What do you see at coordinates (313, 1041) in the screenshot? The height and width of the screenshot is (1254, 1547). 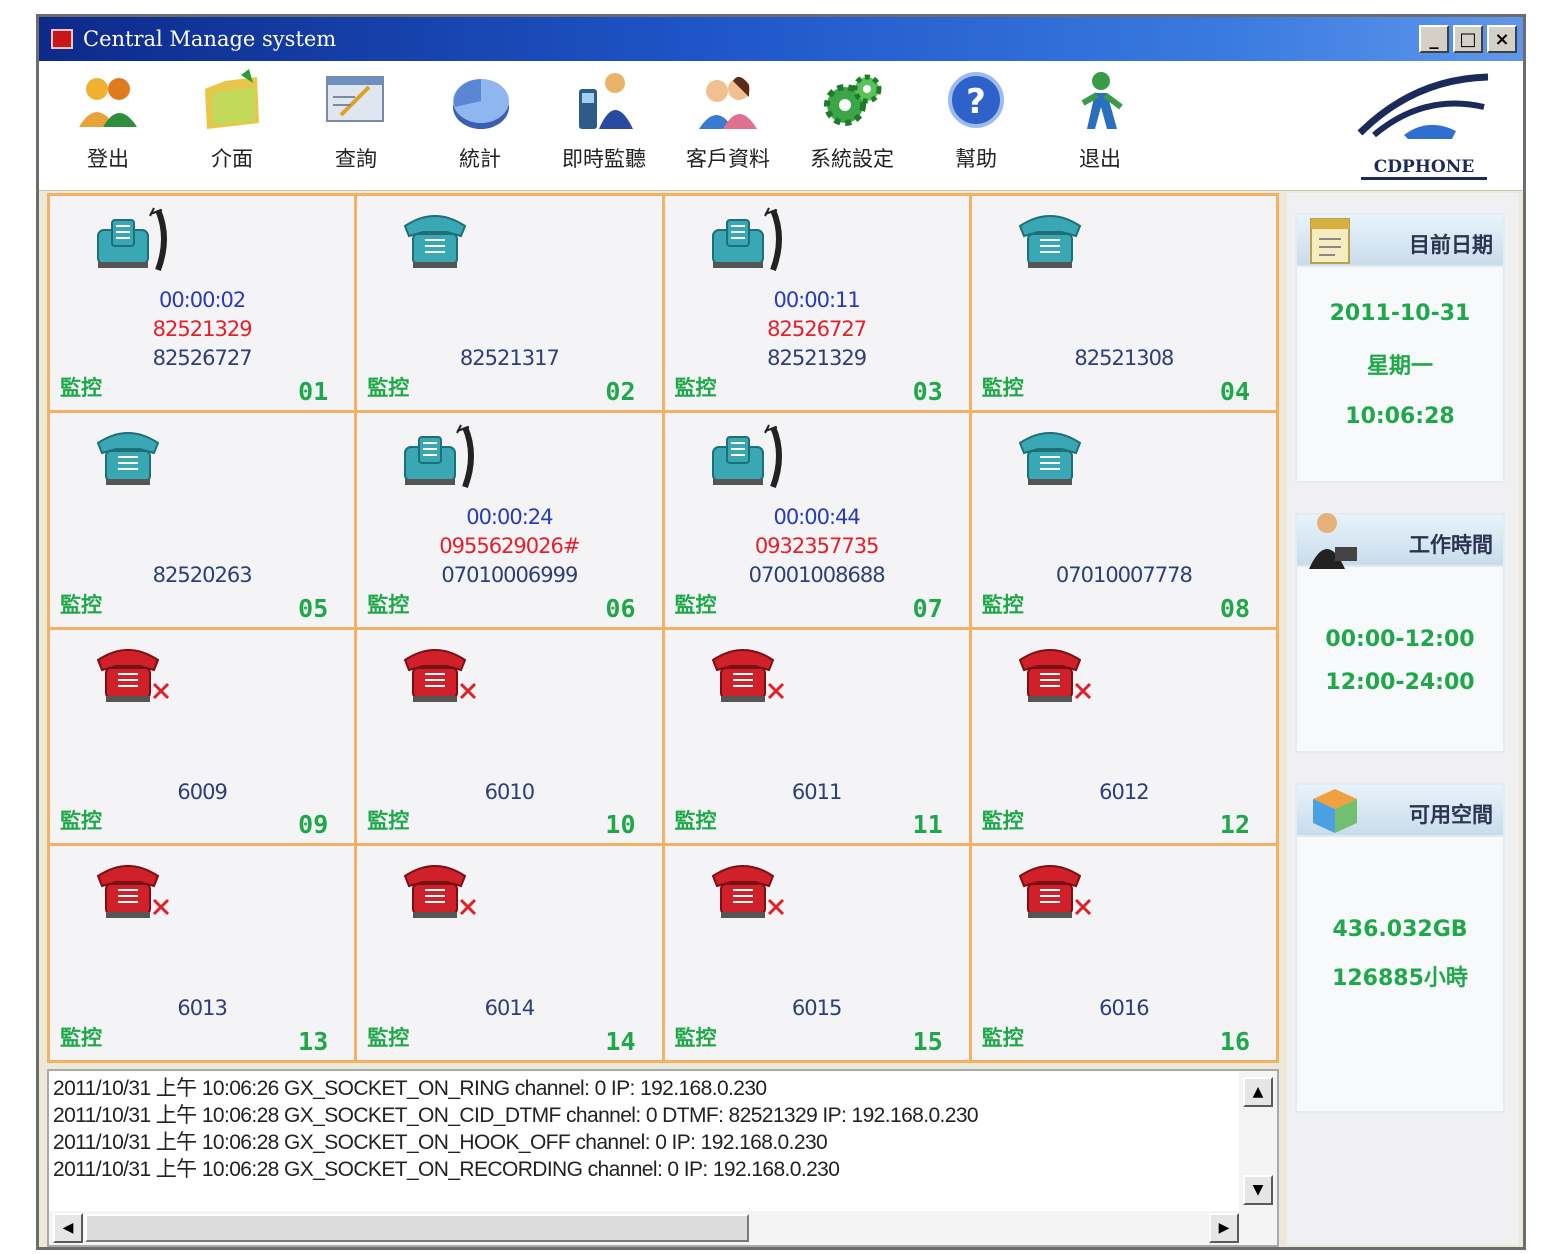 I see `channel-number: 13` at bounding box center [313, 1041].